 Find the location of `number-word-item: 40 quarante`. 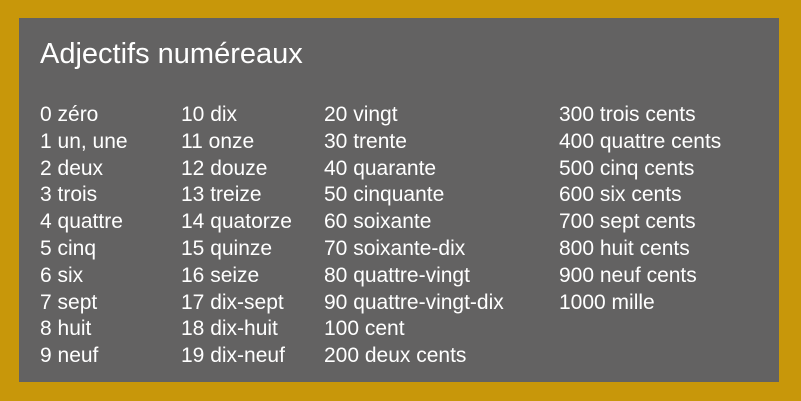

number-word-item: 40 quarante is located at coordinates (380, 168).